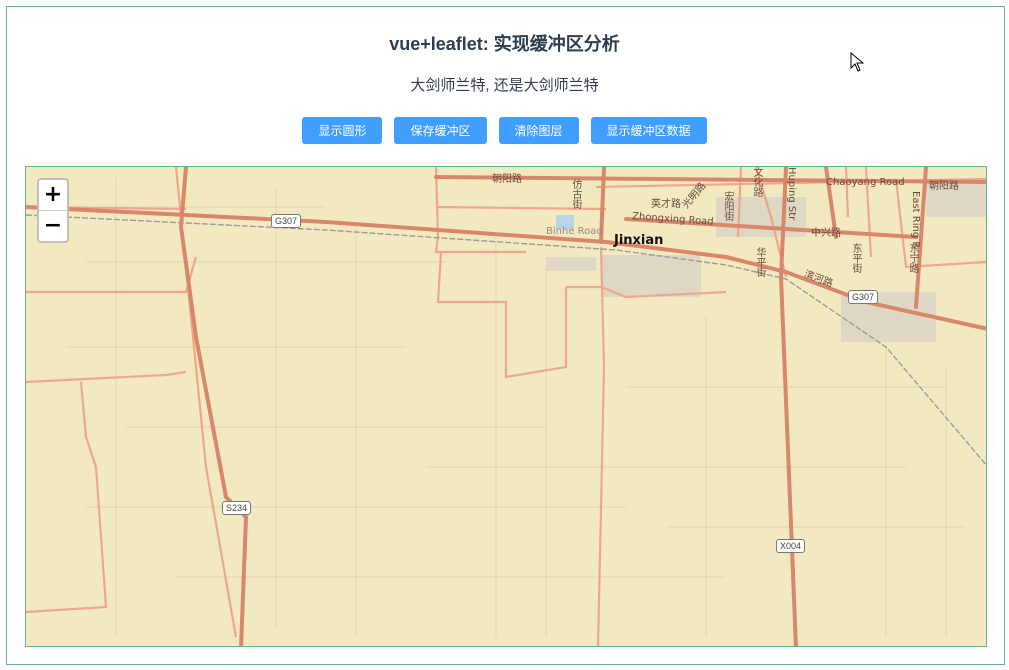 The width and height of the screenshot is (1009, 670). Describe the element at coordinates (857, 62) in the screenshot. I see `mouse-pointer-icon` at that location.